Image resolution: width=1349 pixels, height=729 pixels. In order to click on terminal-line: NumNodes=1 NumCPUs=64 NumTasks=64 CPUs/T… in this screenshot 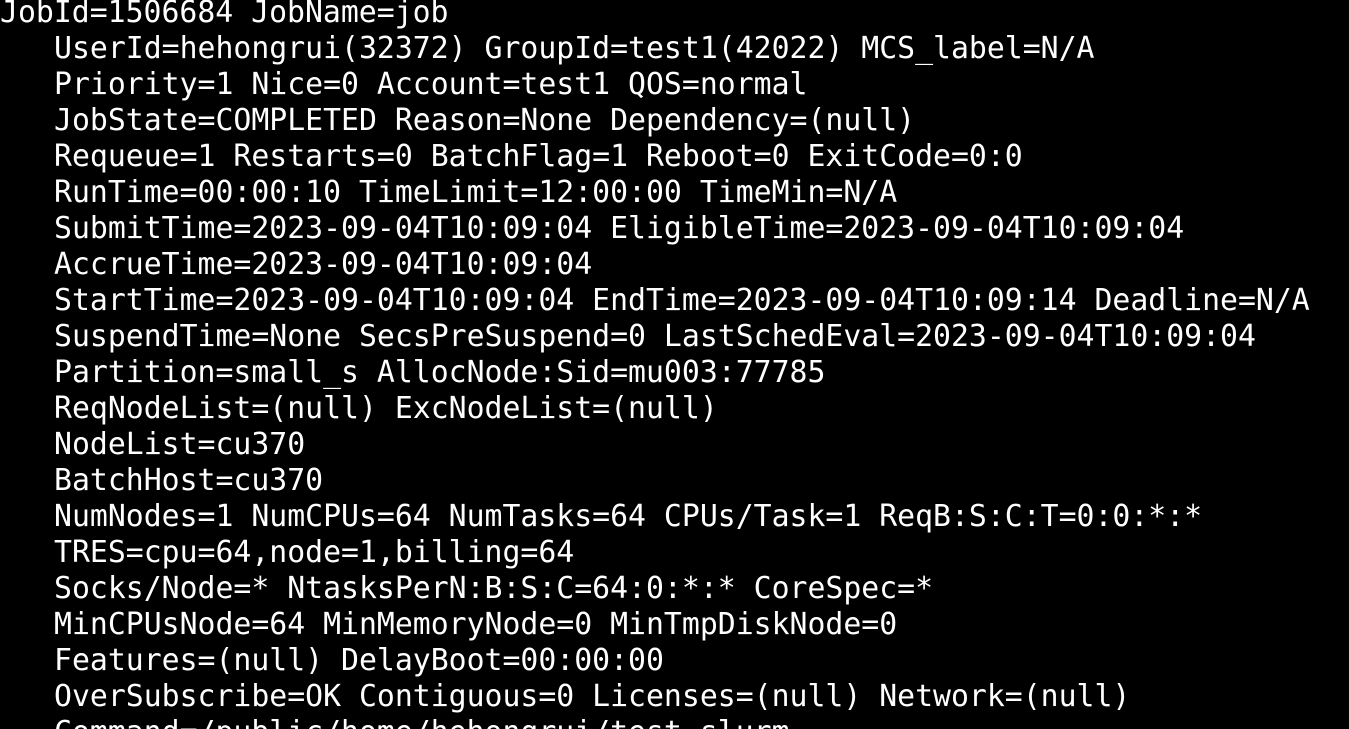, I will do `click(628, 516)`.